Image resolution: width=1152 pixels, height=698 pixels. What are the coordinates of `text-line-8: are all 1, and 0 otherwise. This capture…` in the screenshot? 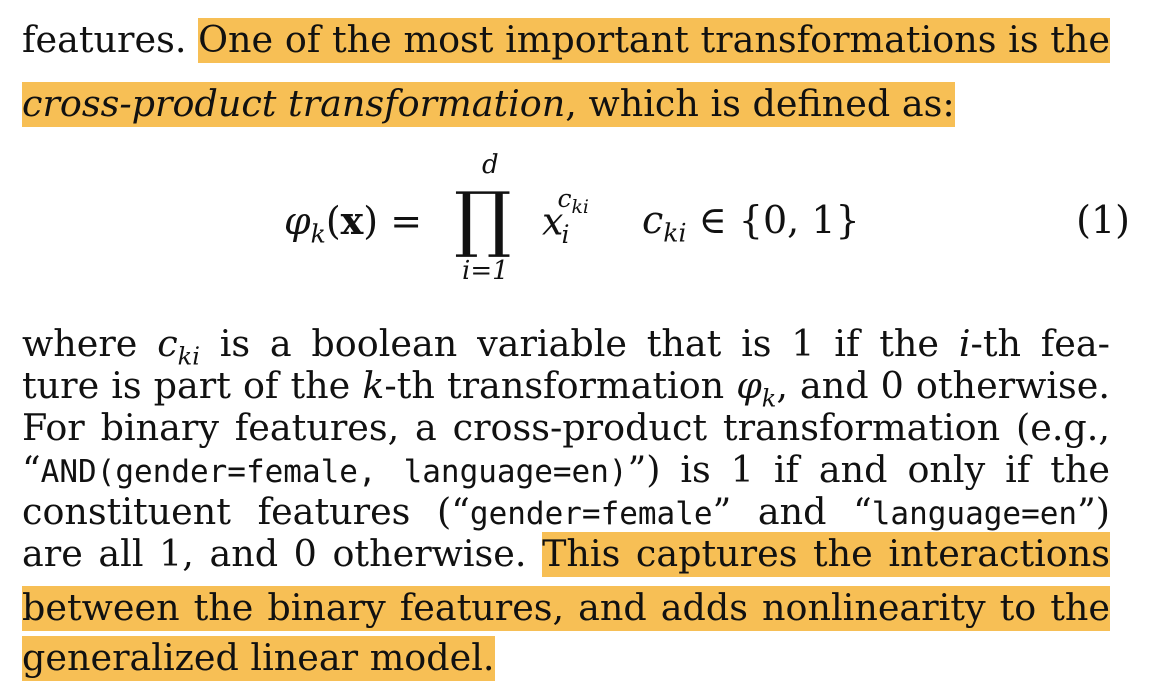 It's located at (566, 554).